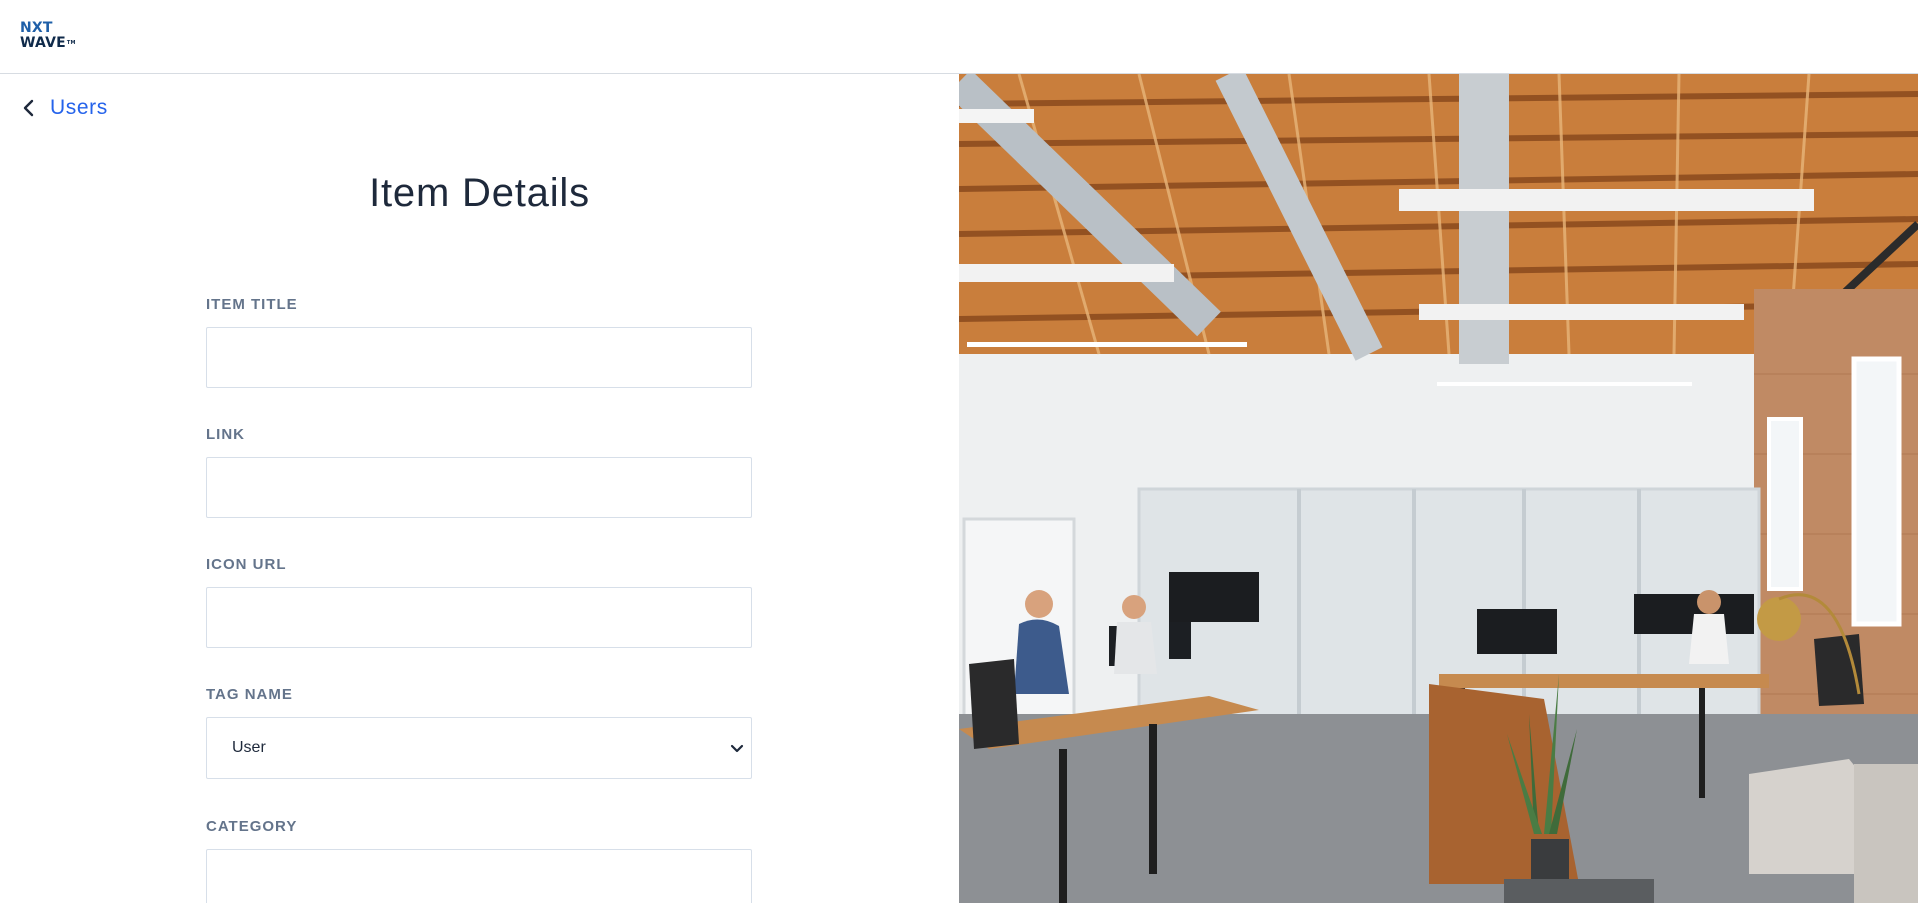  Describe the element at coordinates (79, 107) in the screenshot. I see `back-link-label: Users` at that location.